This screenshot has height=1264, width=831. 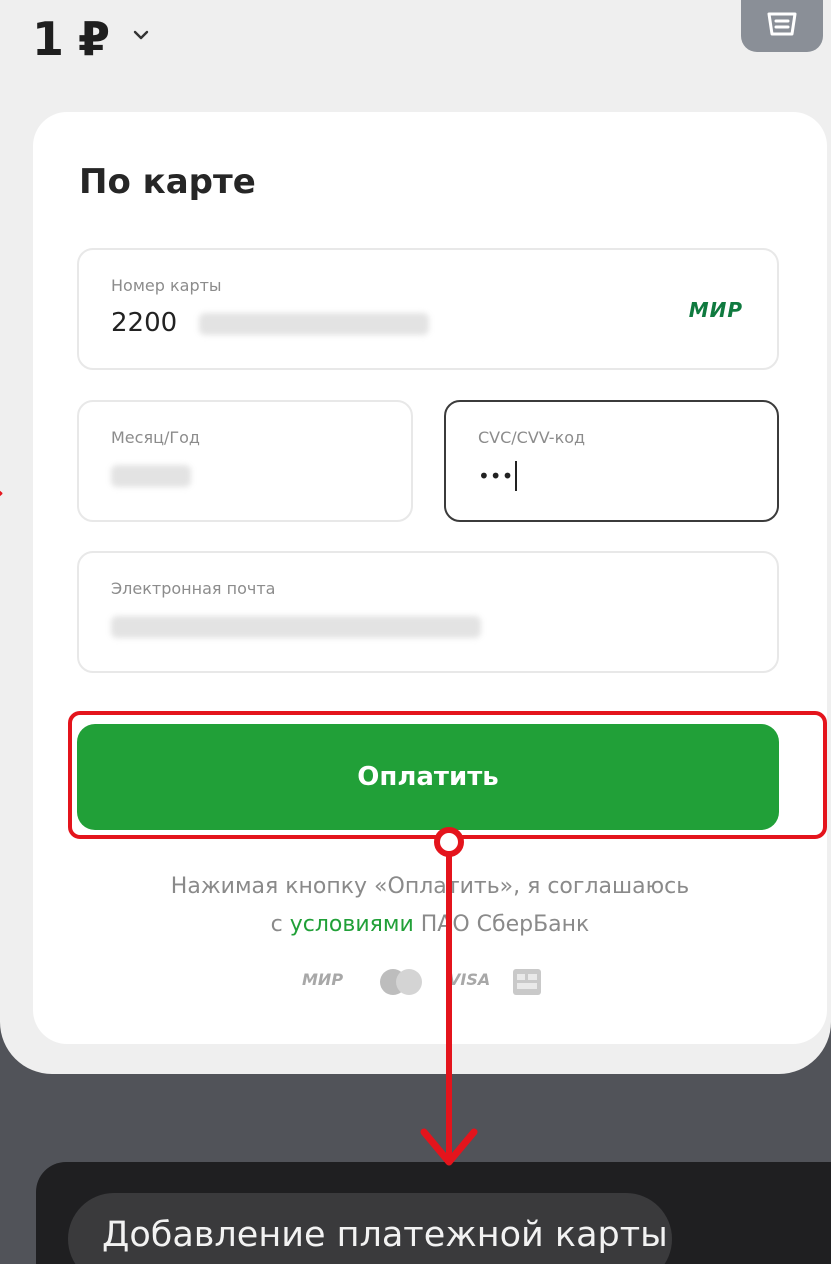 I want to click on card-number-value: 2200, so click(x=270, y=323).